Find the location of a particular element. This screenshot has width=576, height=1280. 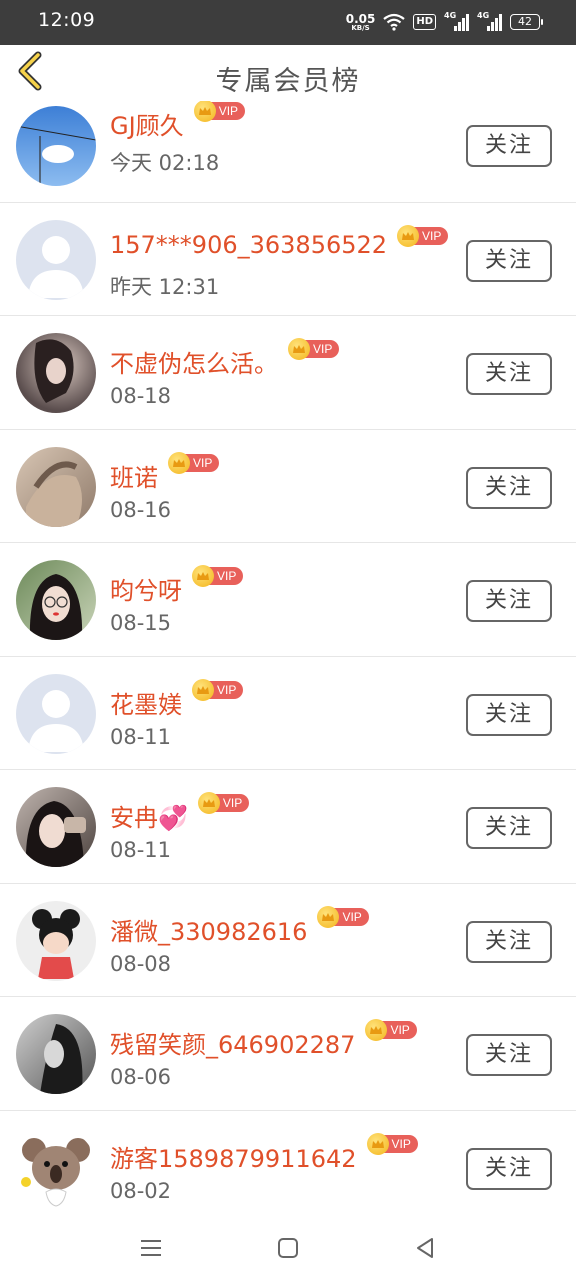

network-speed: 0.05 KB/S is located at coordinates (361, 22).